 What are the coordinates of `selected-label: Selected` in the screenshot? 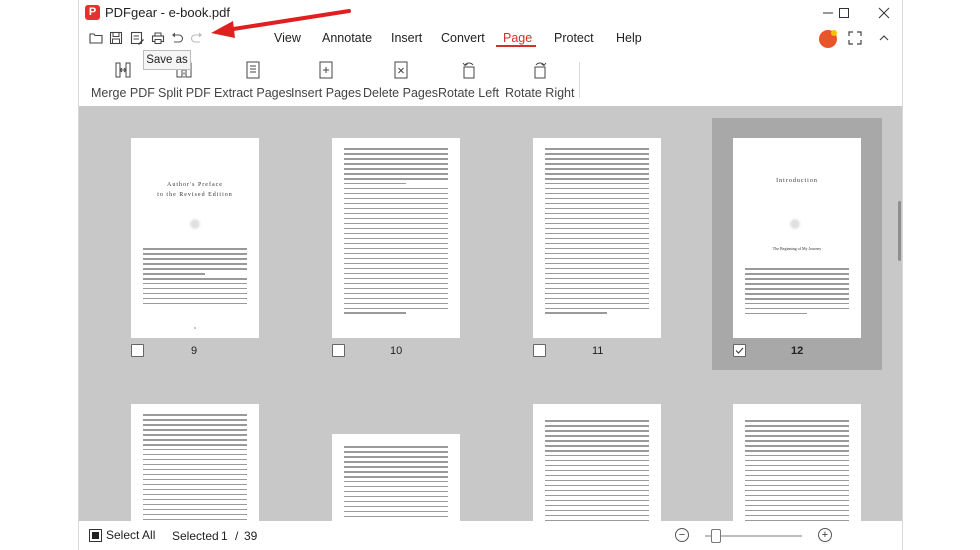 It's located at (195, 536).